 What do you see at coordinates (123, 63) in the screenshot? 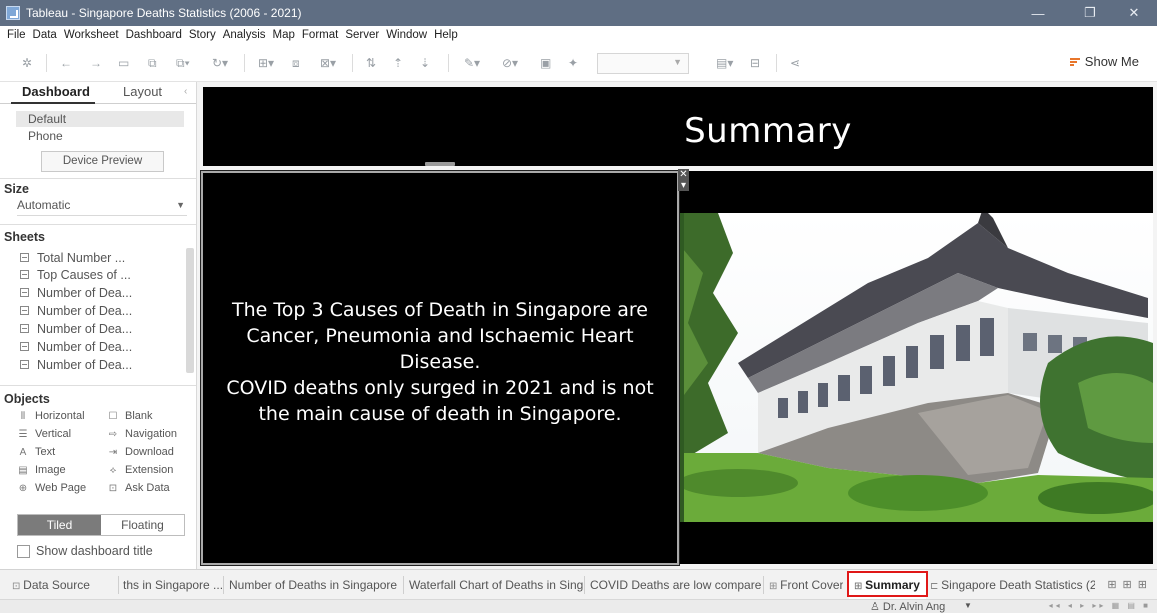
I see `save-icon: ▭` at bounding box center [123, 63].